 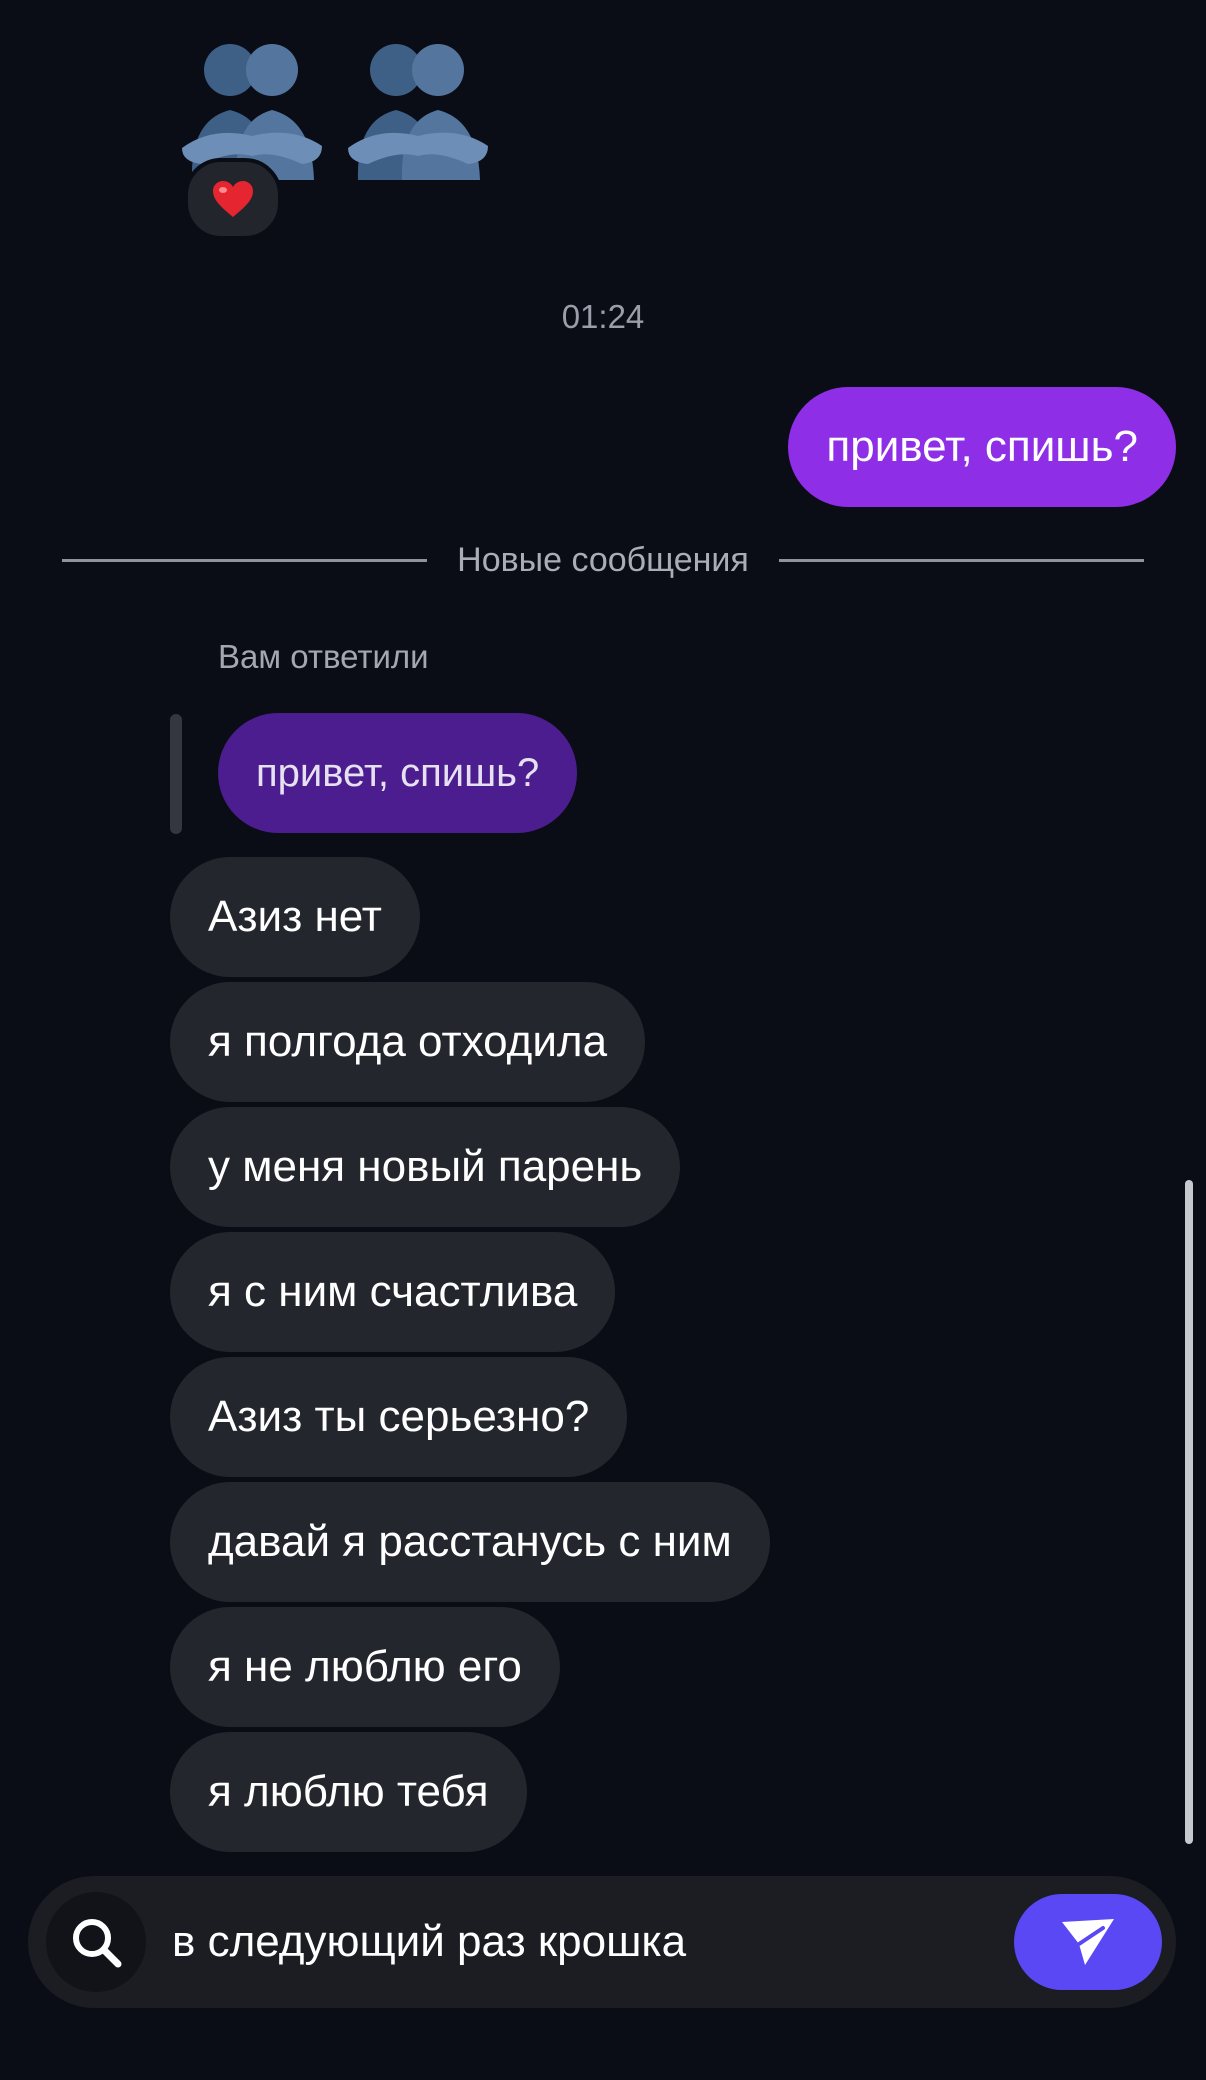 What do you see at coordinates (323, 656) in the screenshot?
I see `reply-label: Вам ответили` at bounding box center [323, 656].